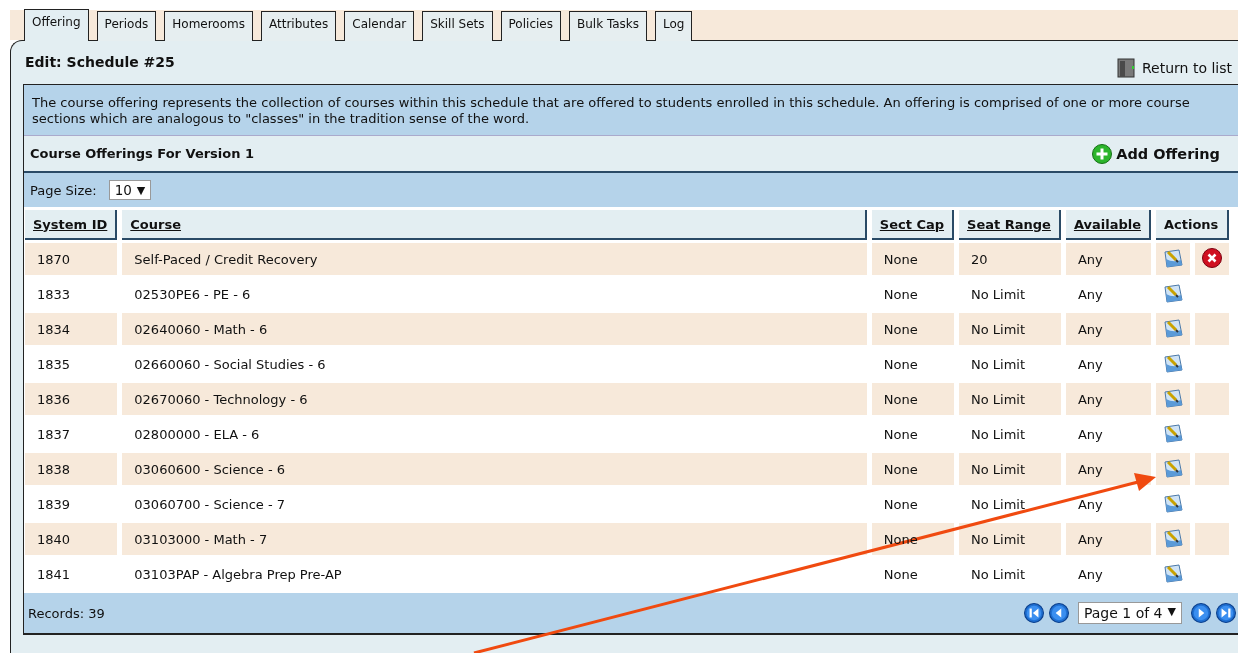 The image size is (1238, 653). What do you see at coordinates (66, 613) in the screenshot?
I see `records-count: Records: 39` at bounding box center [66, 613].